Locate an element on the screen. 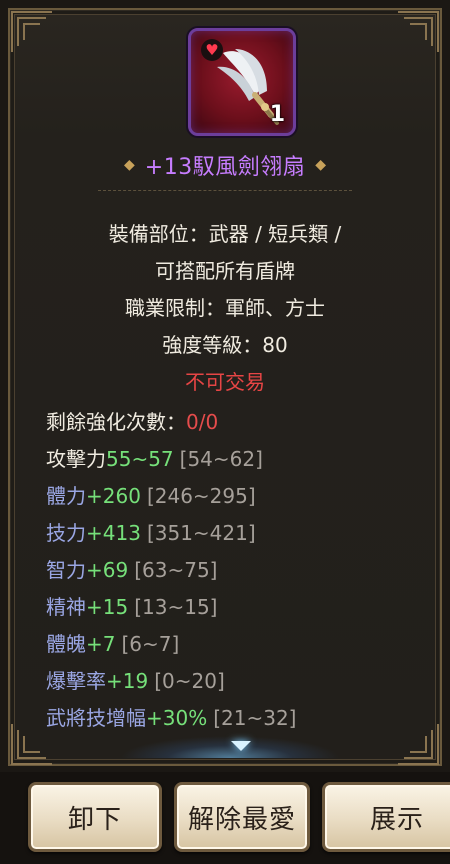 This screenshot has height=864, width=450. action-bar: 卸下 解除最愛 展示 is located at coordinates (225, 818).